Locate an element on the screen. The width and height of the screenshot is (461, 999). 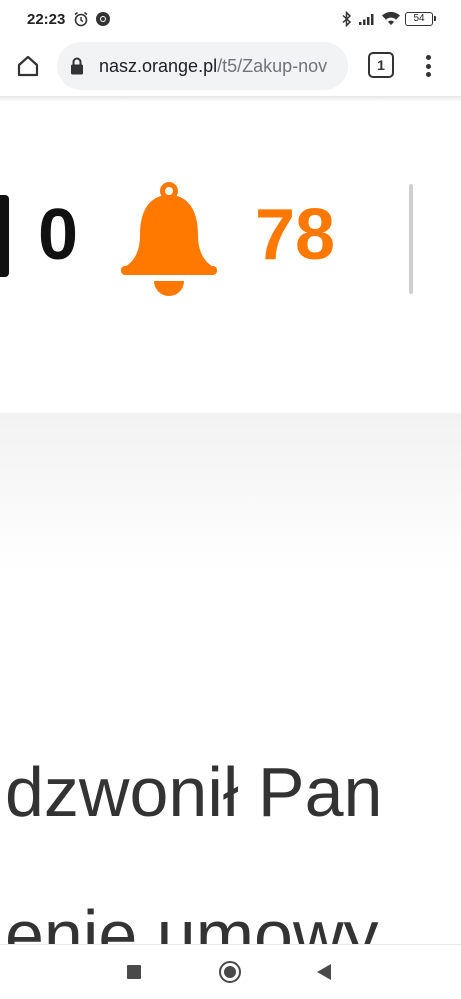
address-bar: nasz.orange.pl/t5/Zakup-nov is located at coordinates (202, 66).